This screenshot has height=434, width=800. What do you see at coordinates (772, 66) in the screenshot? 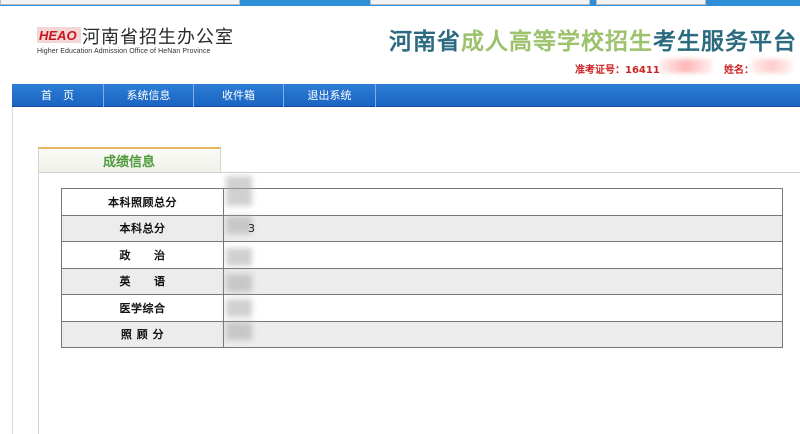
I see `redacted-name` at bounding box center [772, 66].